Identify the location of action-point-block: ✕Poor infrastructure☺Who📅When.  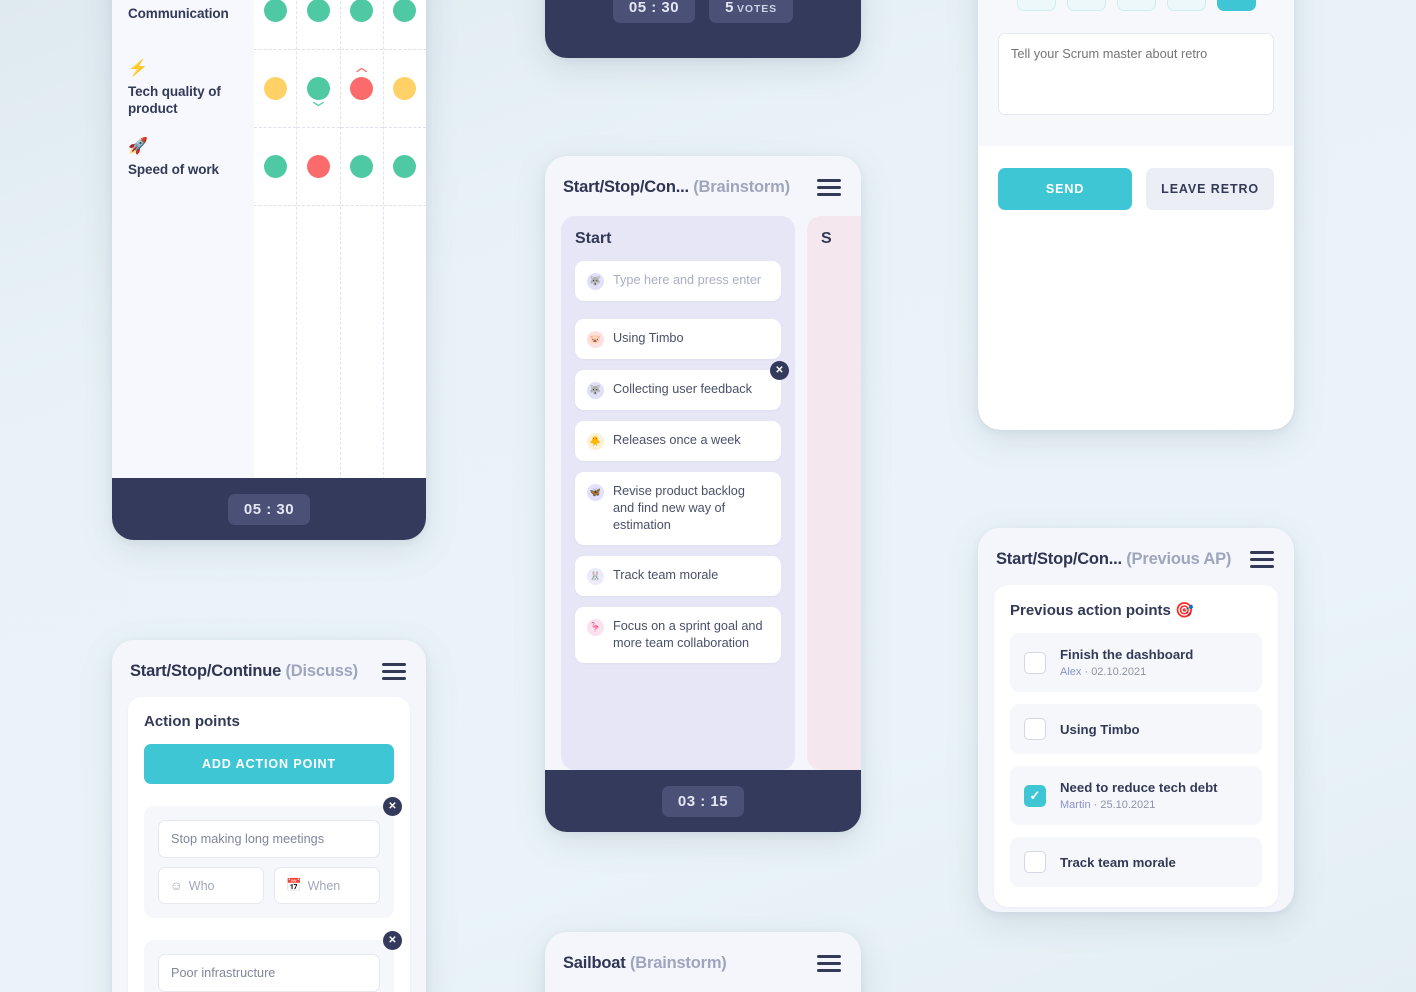
(273, 961).